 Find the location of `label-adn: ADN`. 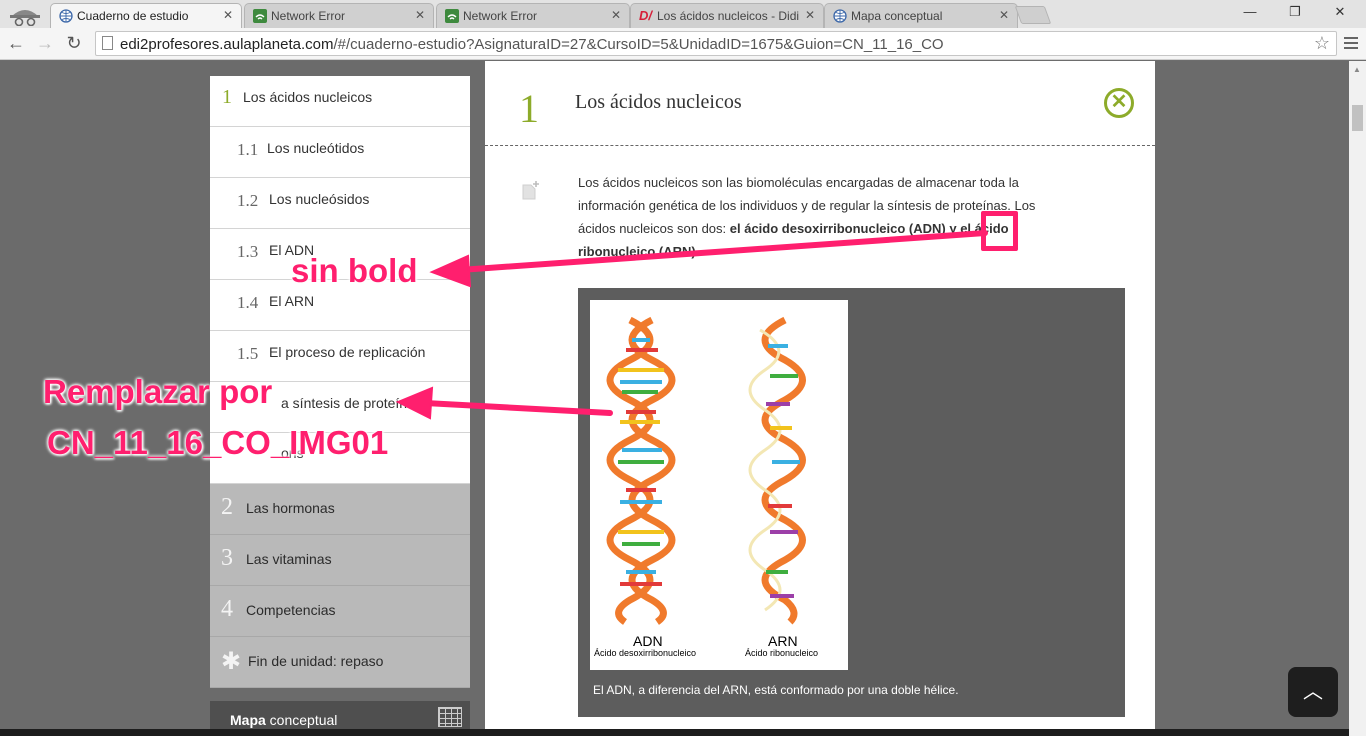

label-adn: ADN is located at coordinates (648, 641).